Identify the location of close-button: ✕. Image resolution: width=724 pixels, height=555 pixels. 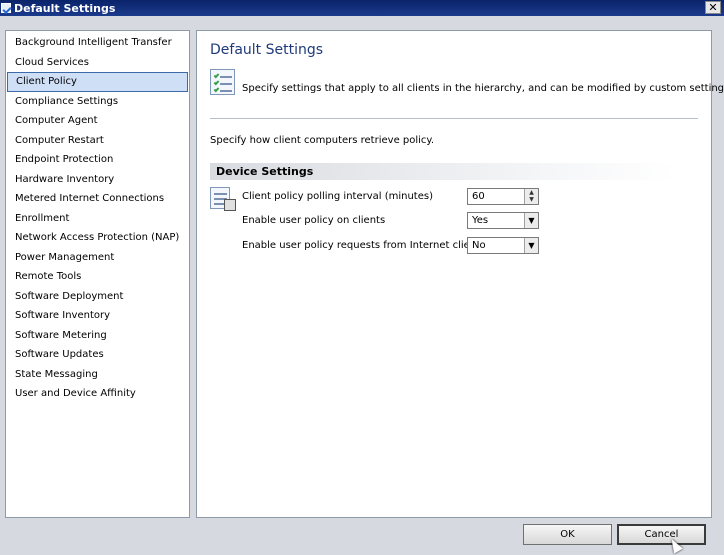
(713, 7).